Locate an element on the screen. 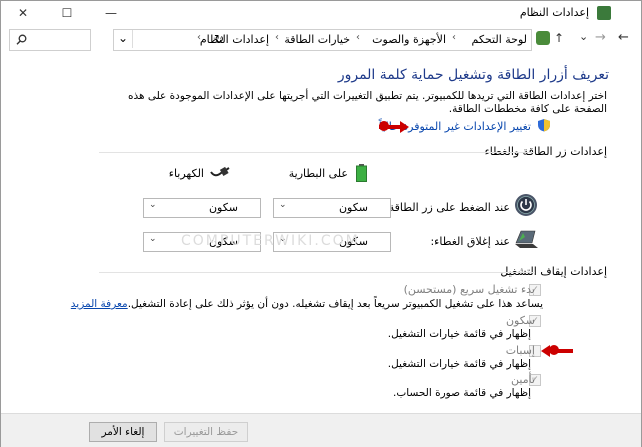  shield-icon is located at coordinates (544, 125).